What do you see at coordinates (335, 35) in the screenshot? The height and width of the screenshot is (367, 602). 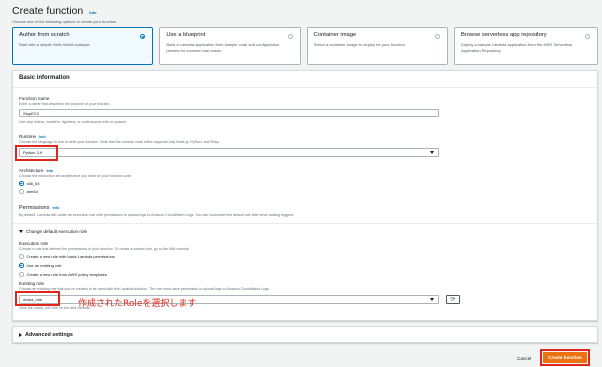 I see `option-title: Container image` at bounding box center [335, 35].